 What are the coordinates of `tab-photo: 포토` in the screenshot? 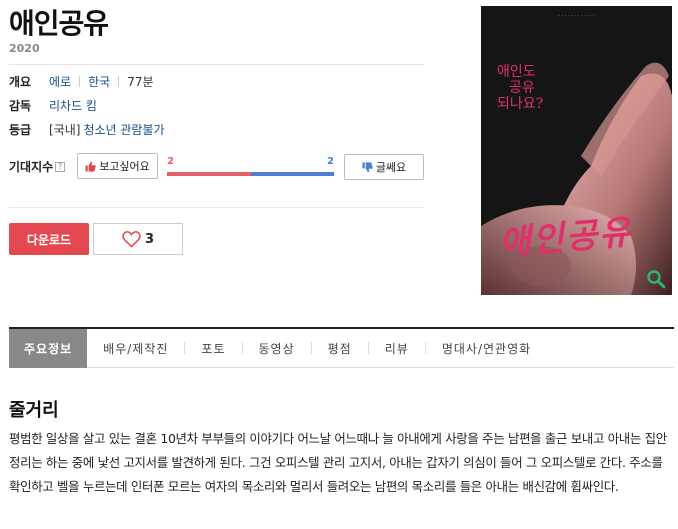 It's located at (213, 348).